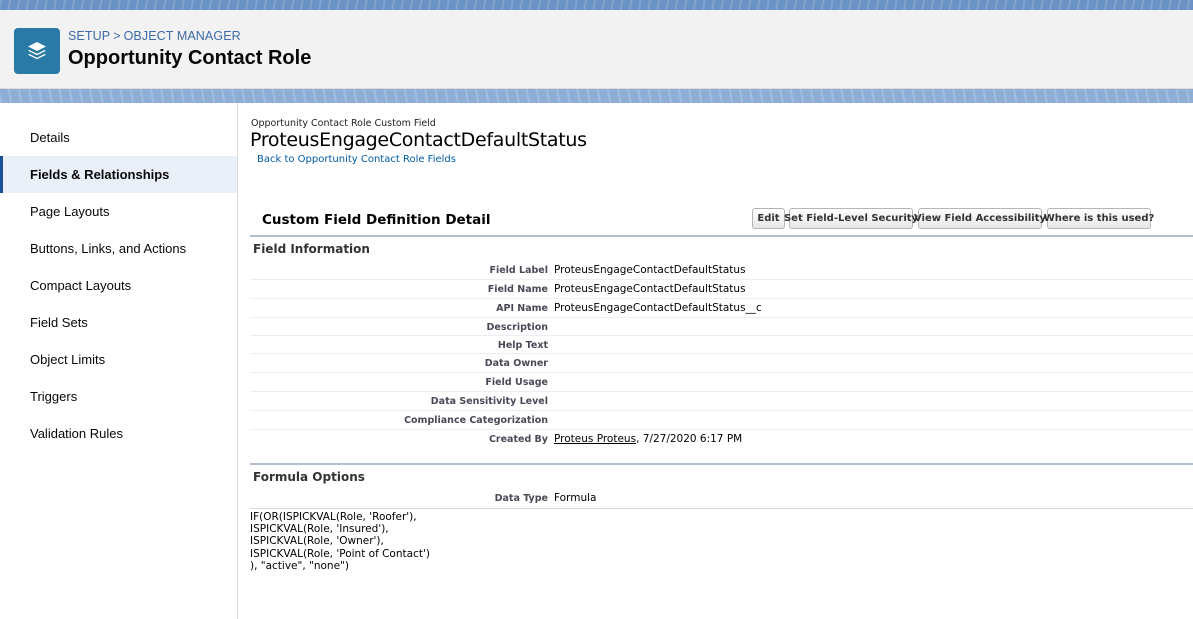 The image size is (1193, 619). What do you see at coordinates (517, 327) in the screenshot?
I see `field-label: Description` at bounding box center [517, 327].